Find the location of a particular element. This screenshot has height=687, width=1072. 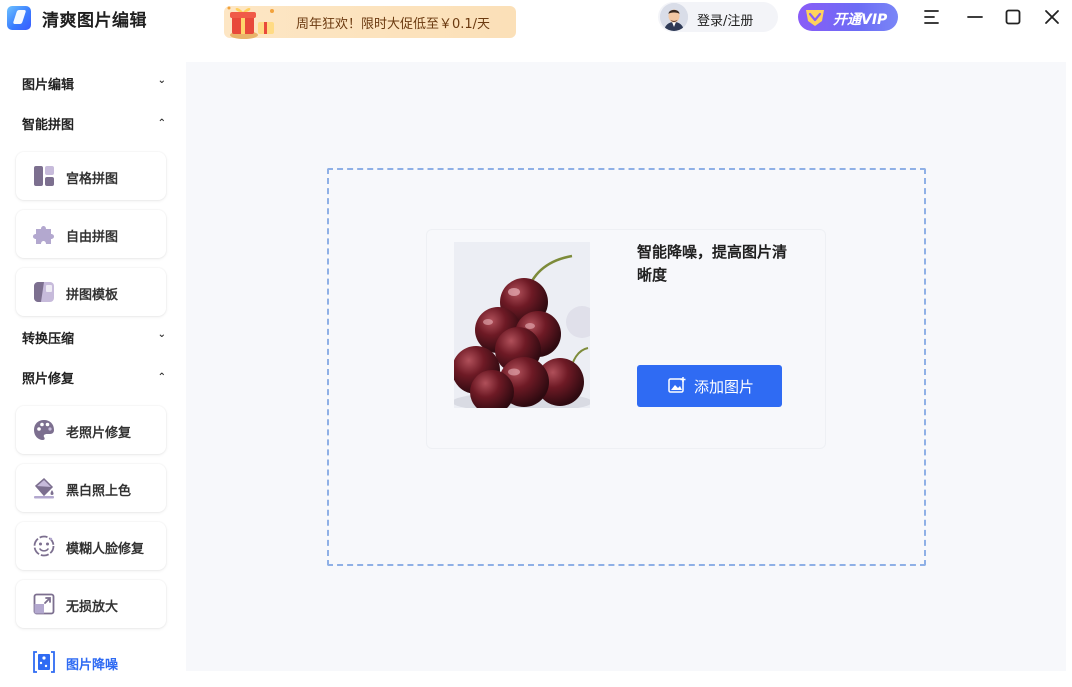

vip-crown-icon is located at coordinates (815, 18).